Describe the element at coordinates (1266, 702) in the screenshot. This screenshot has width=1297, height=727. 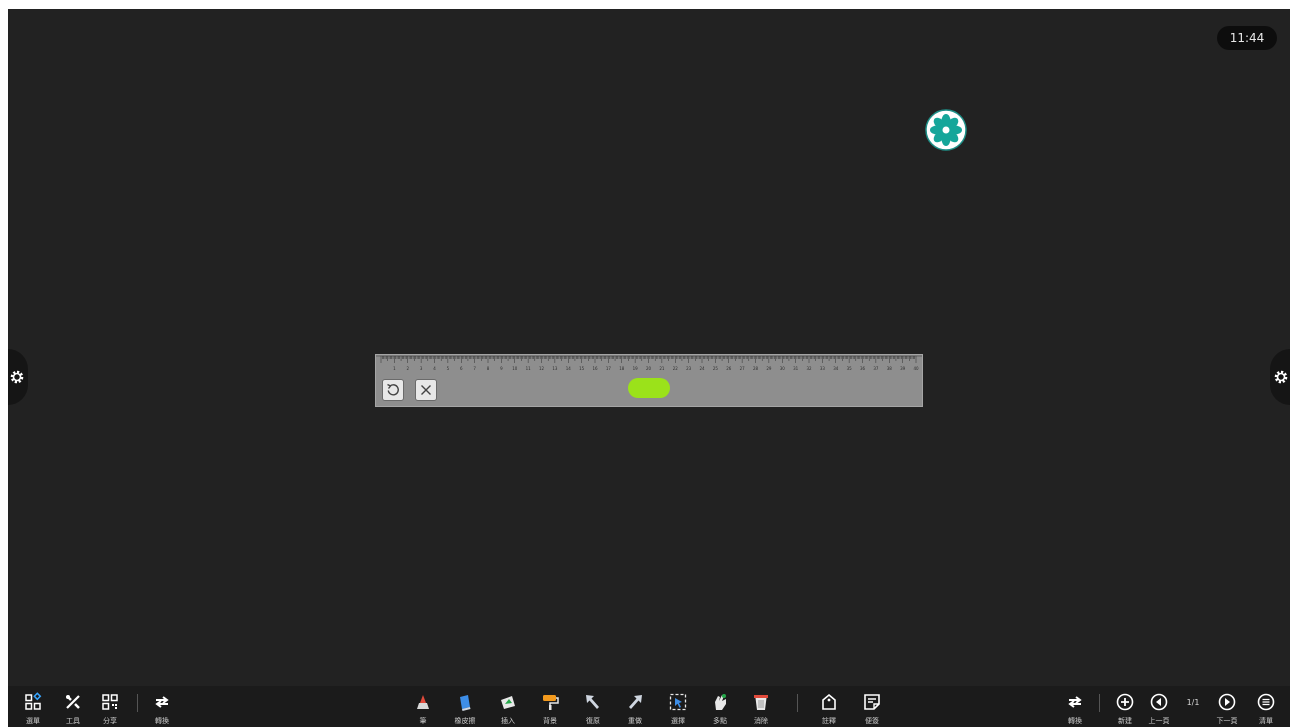
I see `list-icon` at that location.